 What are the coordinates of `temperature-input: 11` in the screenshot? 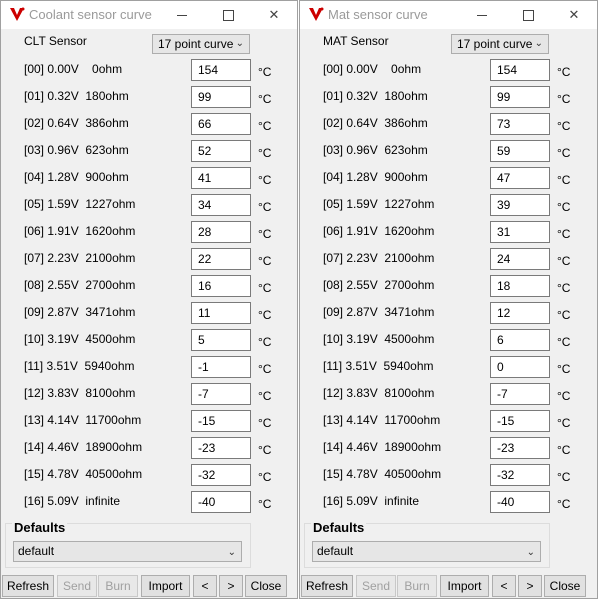 It's located at (221, 313).